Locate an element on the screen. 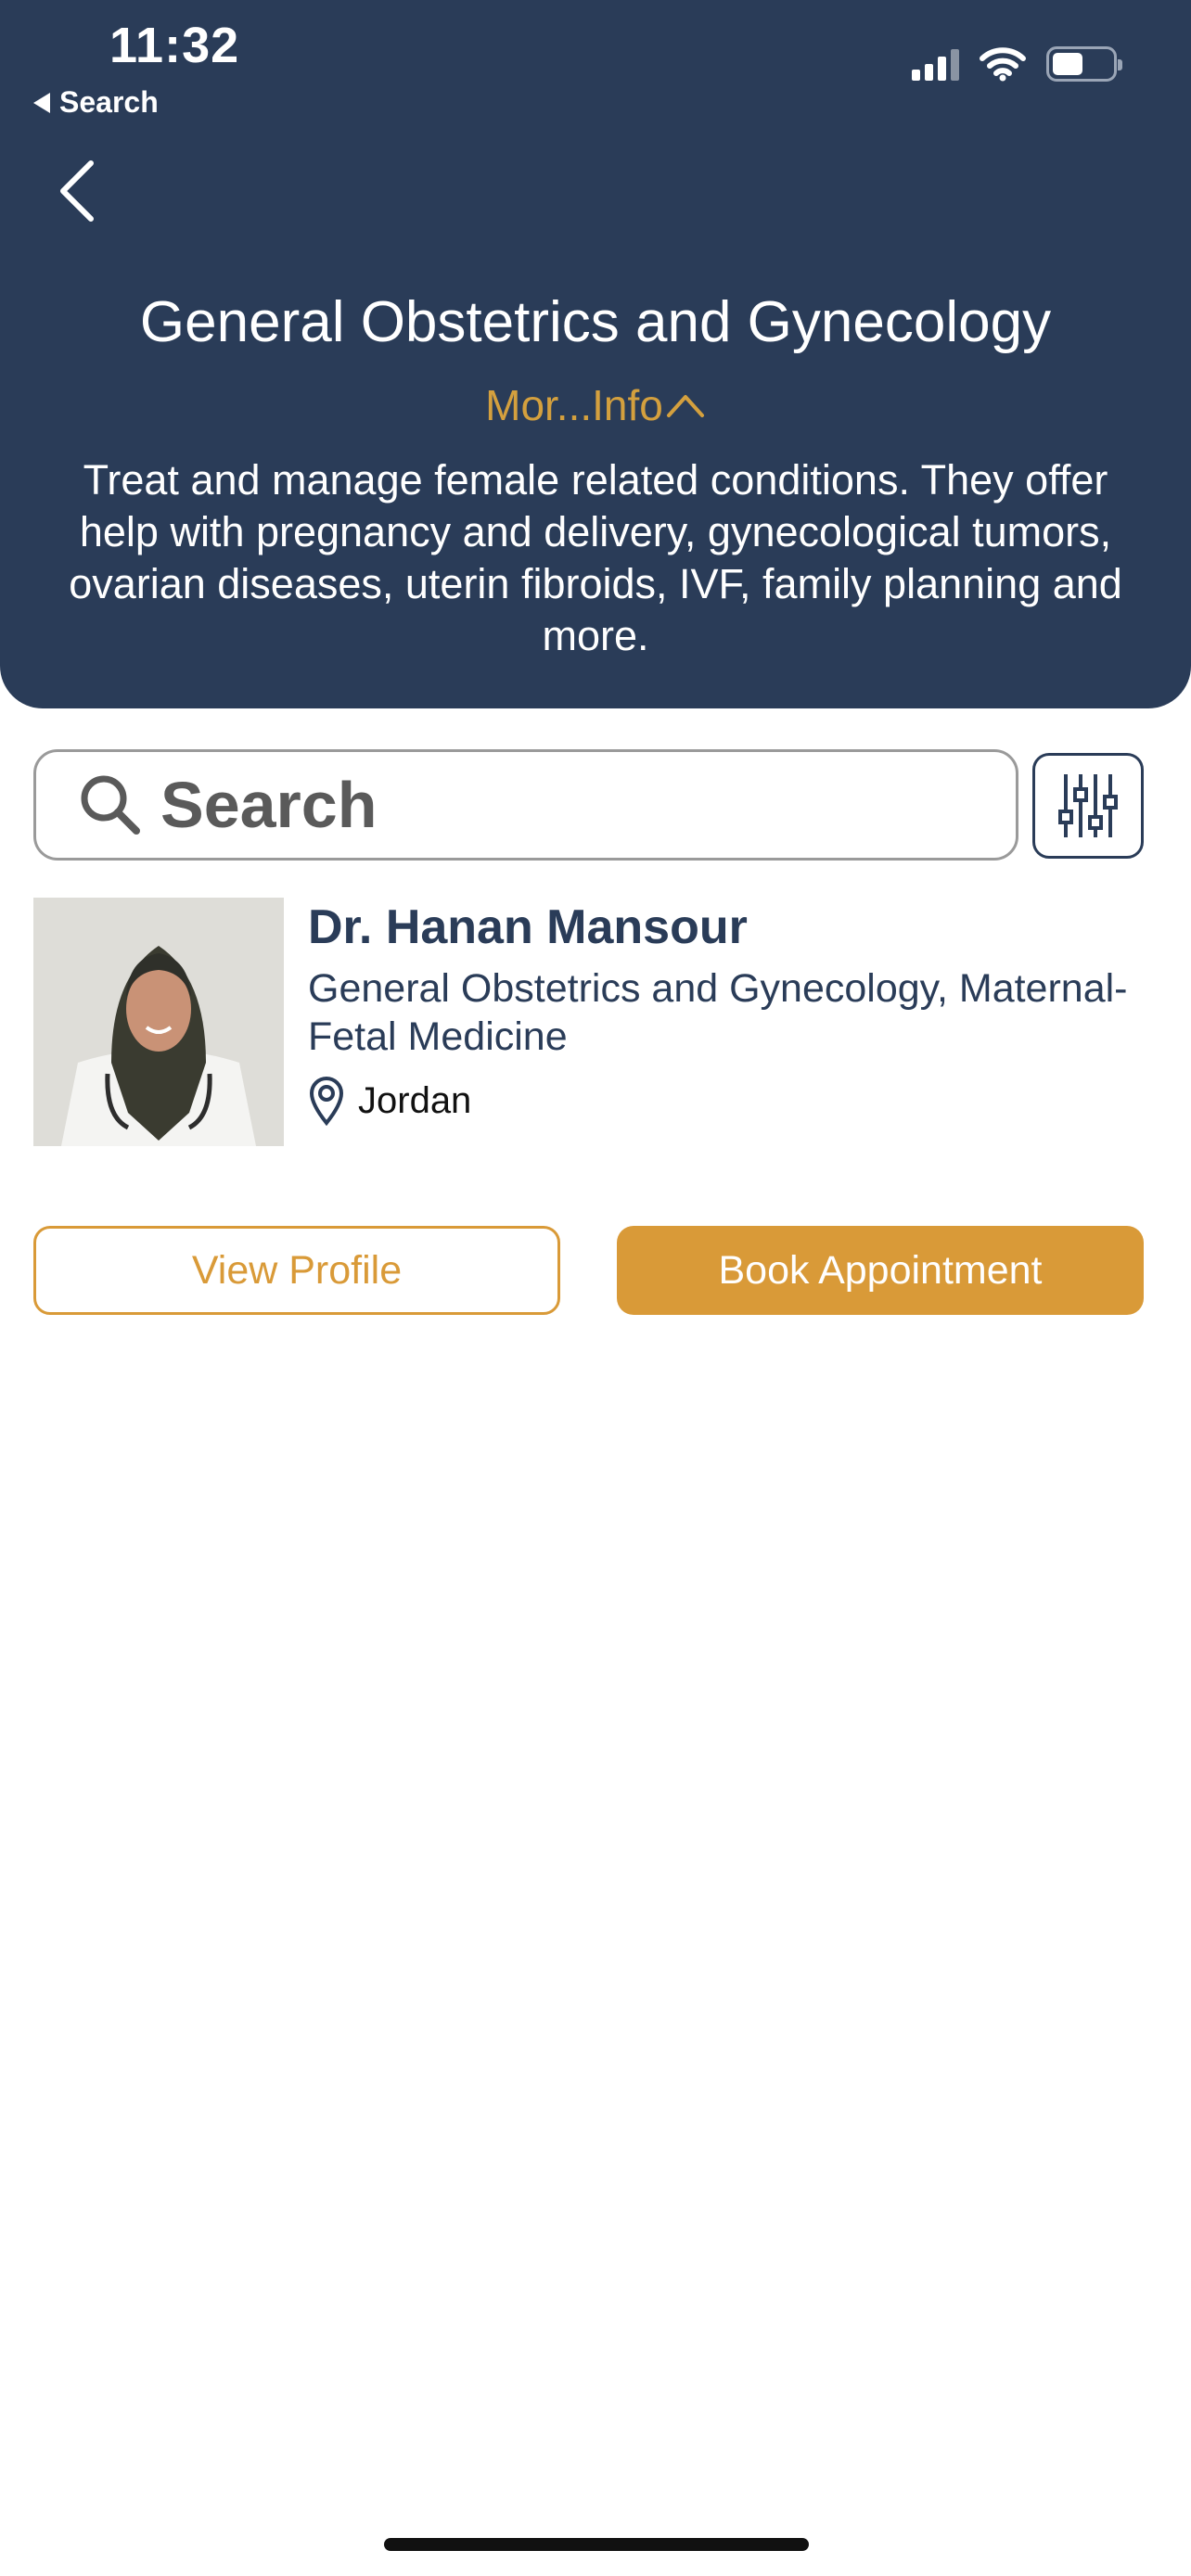 Image resolution: width=1191 pixels, height=2576 pixels. view-profile-button: View Profile is located at coordinates (296, 1270).